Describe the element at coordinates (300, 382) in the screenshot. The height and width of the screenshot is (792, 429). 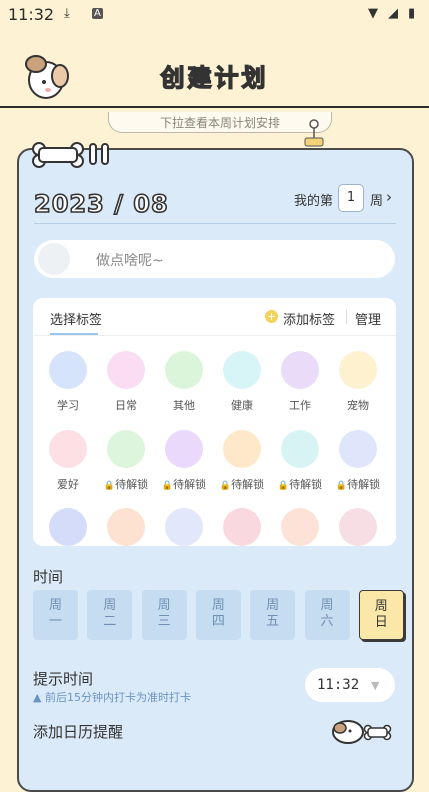
I see `tag-item: 工作` at that location.